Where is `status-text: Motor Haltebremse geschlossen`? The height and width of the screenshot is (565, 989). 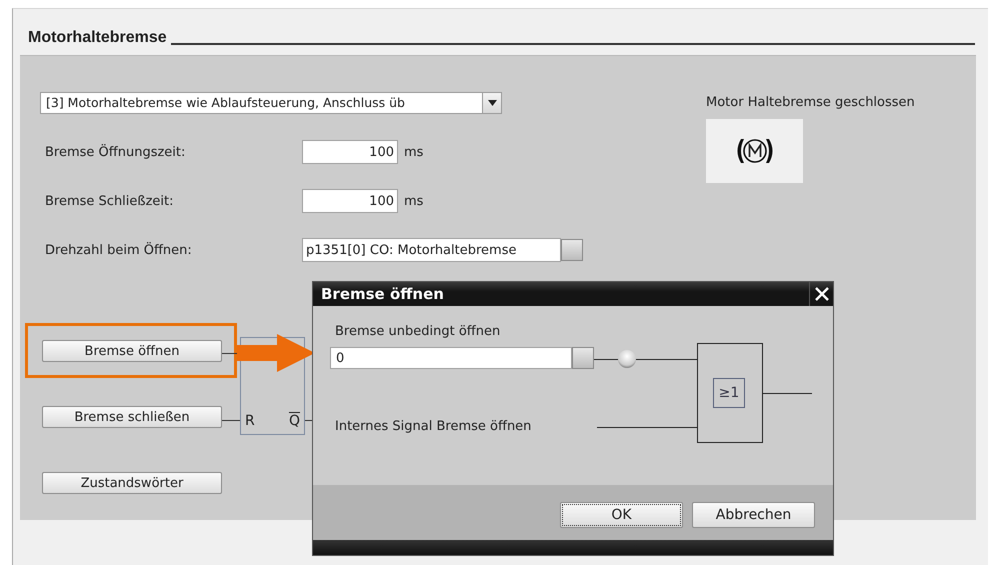
status-text: Motor Haltebremse geschlossen is located at coordinates (810, 102).